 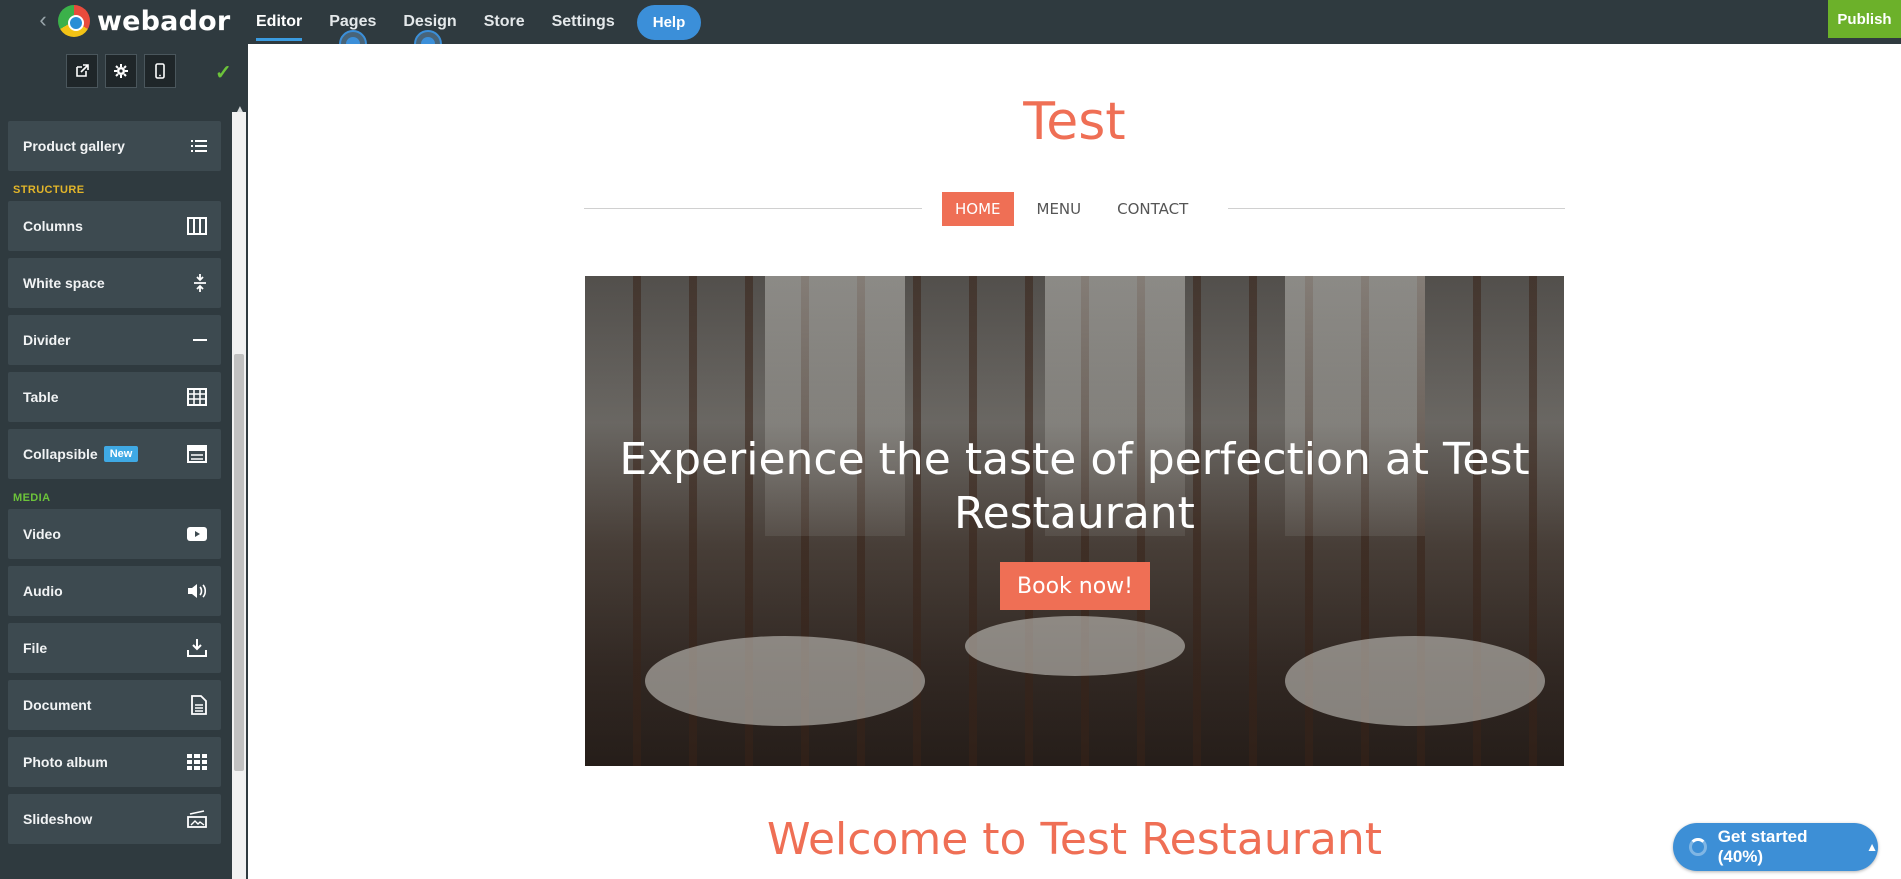 I want to click on get-started-label: Get started (40%), so click(x=1762, y=846).